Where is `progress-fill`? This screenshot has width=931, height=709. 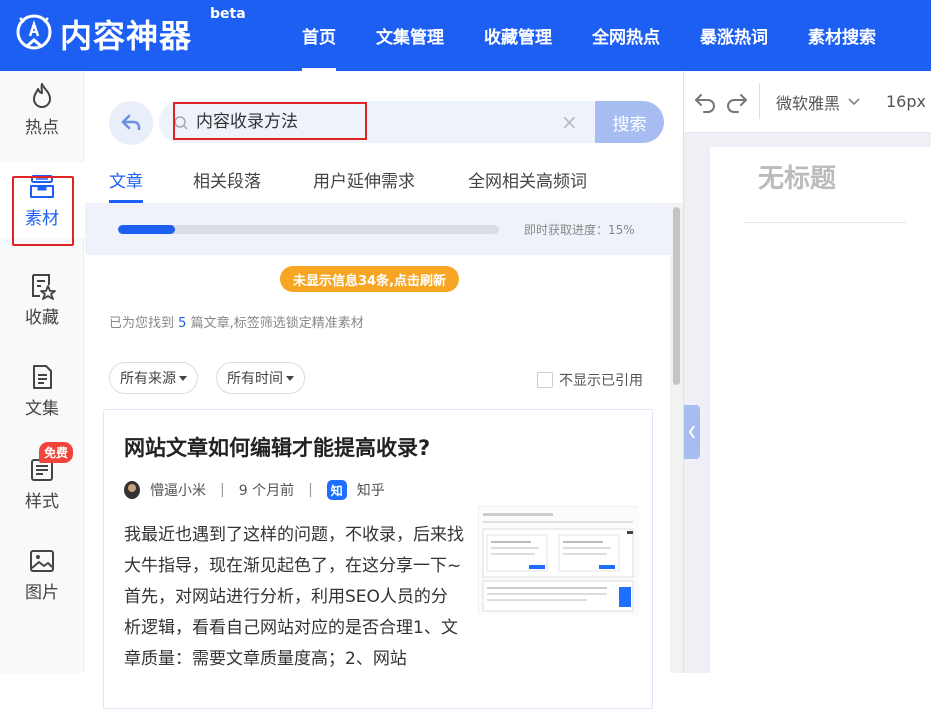 progress-fill is located at coordinates (147, 229).